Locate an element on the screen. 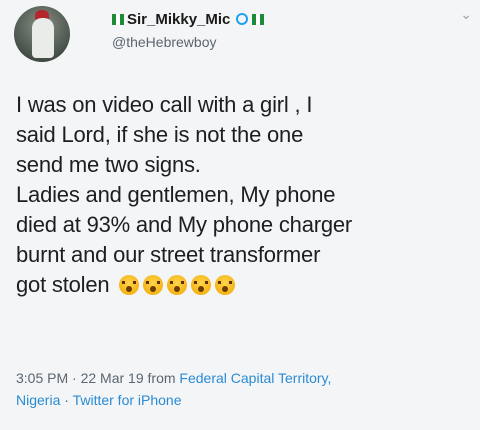 The image size is (480, 430). tweet-line: died at 93% and My phone charger is located at coordinates (184, 224).